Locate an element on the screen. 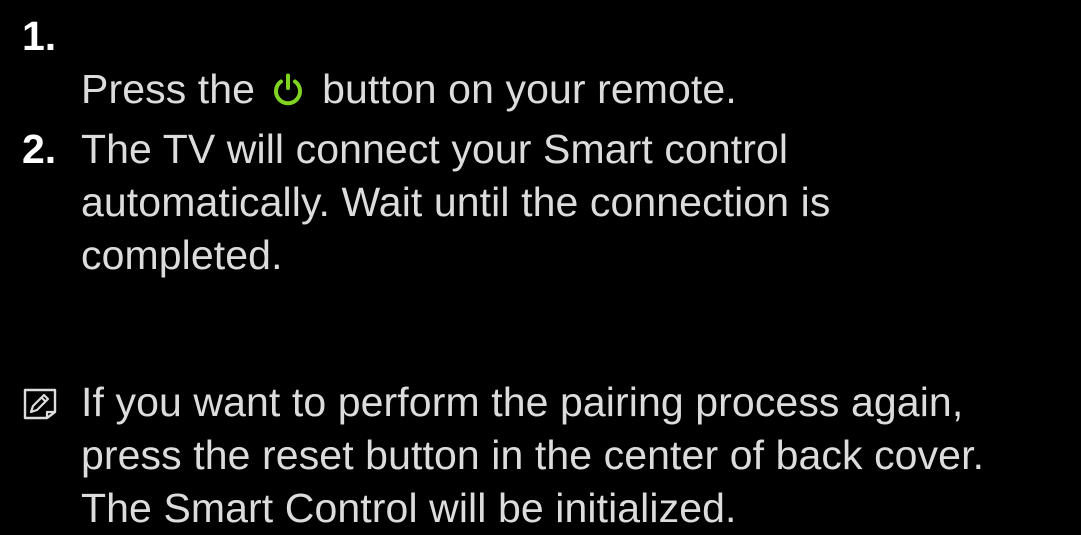  step-text: Press the button on your remote. is located at coordinates (409, 63).